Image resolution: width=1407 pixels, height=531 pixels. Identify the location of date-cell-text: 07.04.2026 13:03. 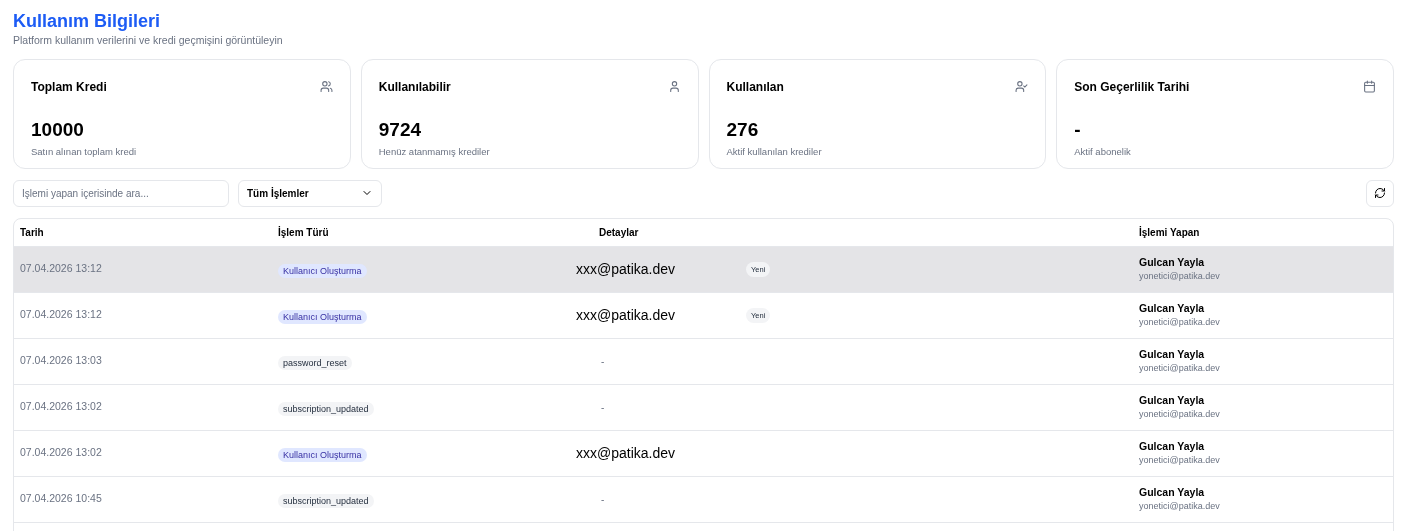
(60, 361).